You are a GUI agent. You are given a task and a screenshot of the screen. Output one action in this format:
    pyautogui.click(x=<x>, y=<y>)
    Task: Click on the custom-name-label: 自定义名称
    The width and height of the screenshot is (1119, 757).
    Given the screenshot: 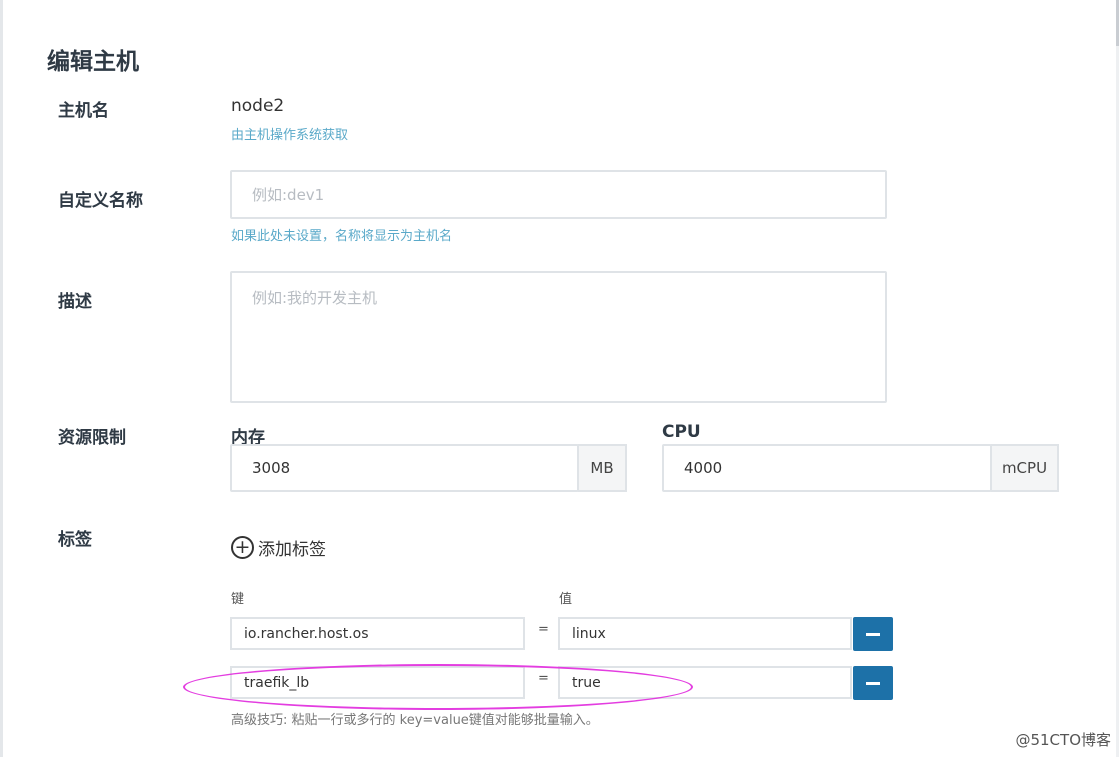 What is the action you would take?
    pyautogui.click(x=100, y=201)
    